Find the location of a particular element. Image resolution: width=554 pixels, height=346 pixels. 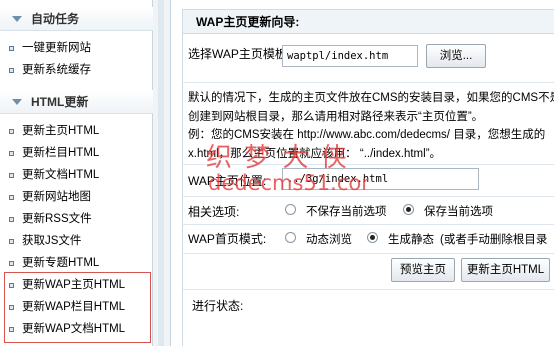

sidebar-item-update-sitemap: 更新网站地图 is located at coordinates (76, 197).